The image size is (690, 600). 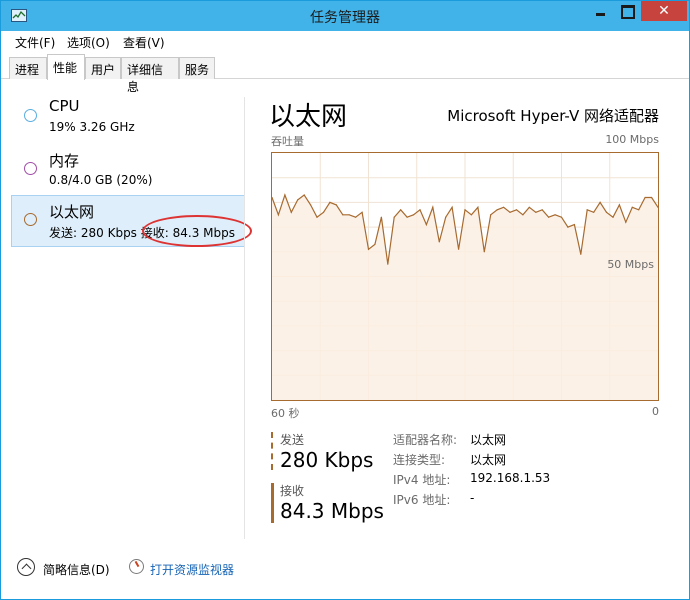 What do you see at coordinates (425, 440) in the screenshot?
I see `detail-label: 适配器名称:` at bounding box center [425, 440].